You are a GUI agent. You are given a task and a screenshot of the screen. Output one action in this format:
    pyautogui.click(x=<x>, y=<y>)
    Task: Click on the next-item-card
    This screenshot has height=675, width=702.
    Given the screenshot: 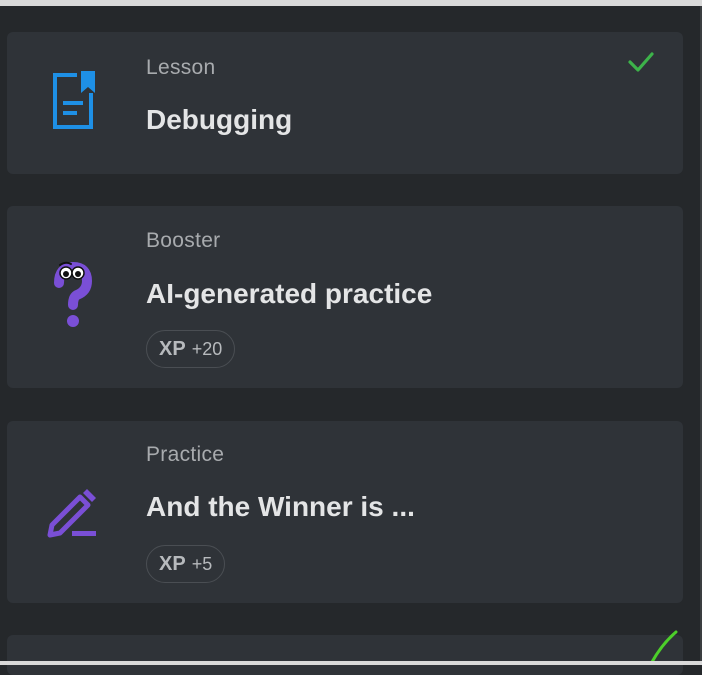 What is the action you would take?
    pyautogui.click(x=345, y=655)
    